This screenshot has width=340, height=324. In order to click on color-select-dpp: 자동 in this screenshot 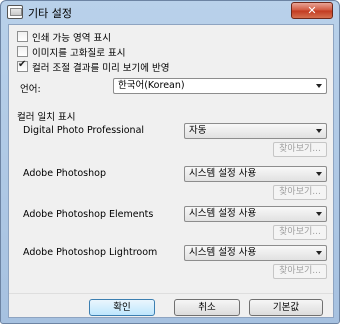, I will do `click(255, 131)`.